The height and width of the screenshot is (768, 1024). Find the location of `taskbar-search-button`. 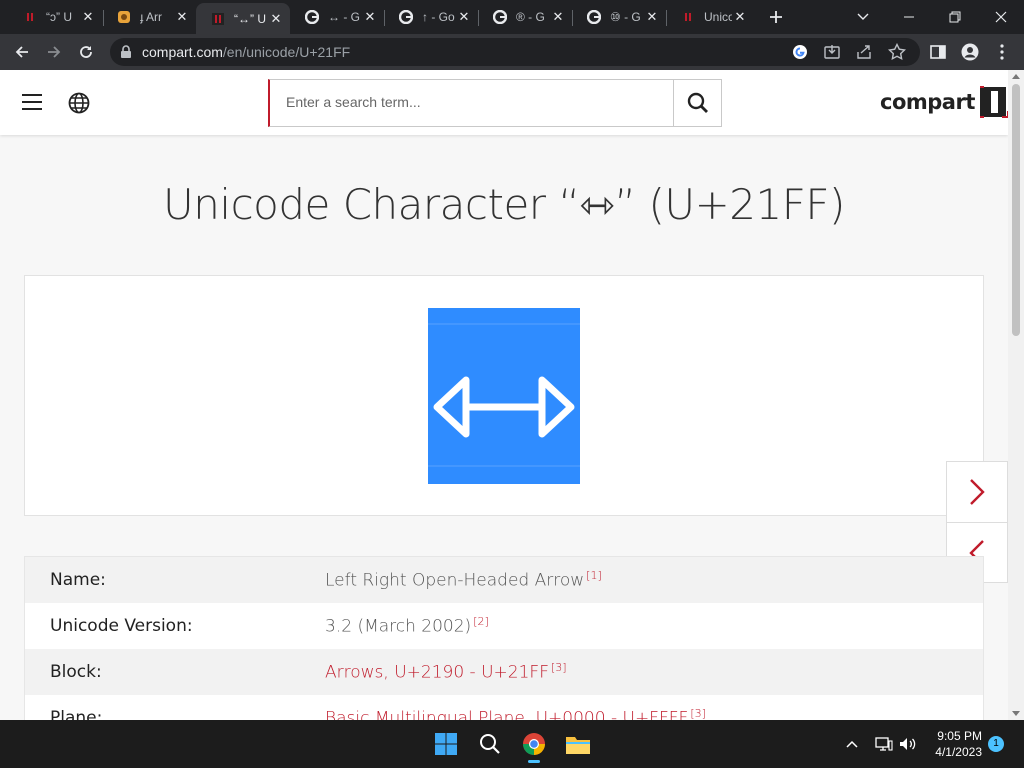

taskbar-search-button is located at coordinates (490, 744).